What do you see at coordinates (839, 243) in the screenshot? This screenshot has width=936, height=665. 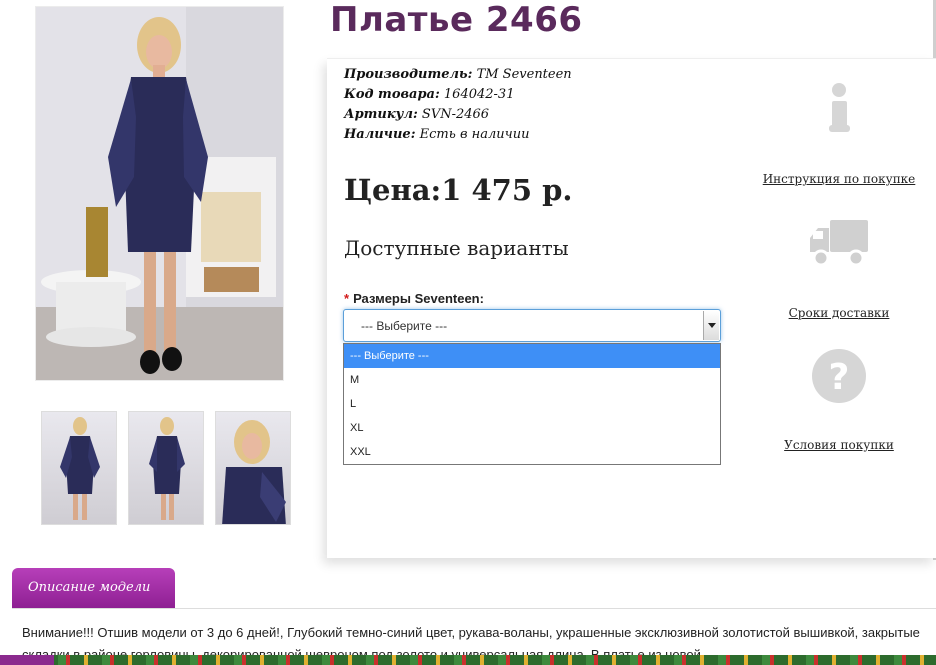 I see `truck-icon` at bounding box center [839, 243].